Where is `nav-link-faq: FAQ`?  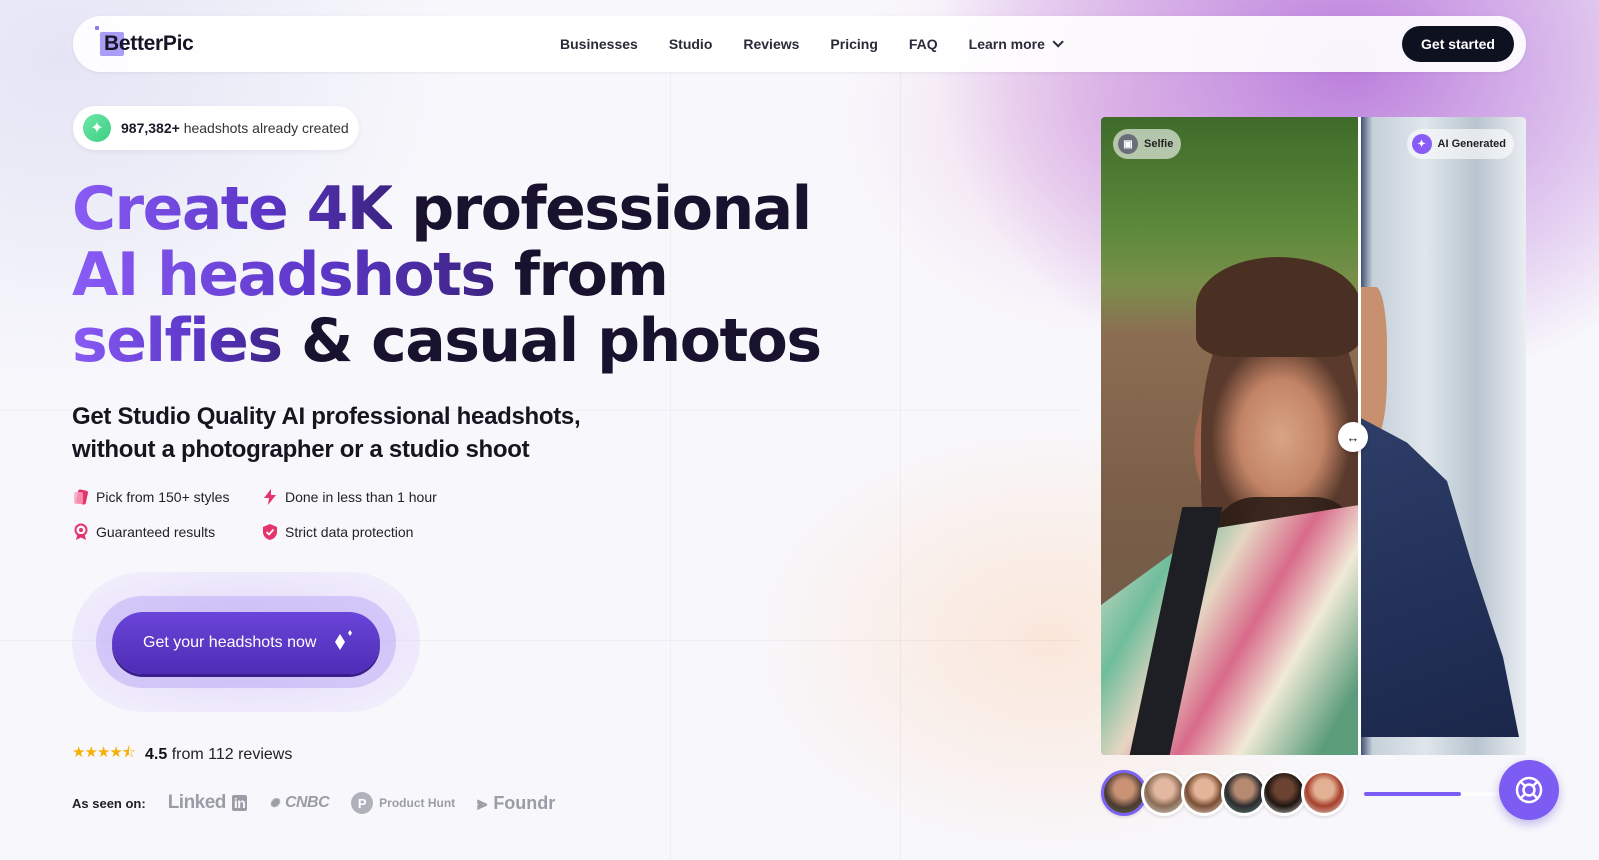
nav-link-faq: FAQ is located at coordinates (923, 44).